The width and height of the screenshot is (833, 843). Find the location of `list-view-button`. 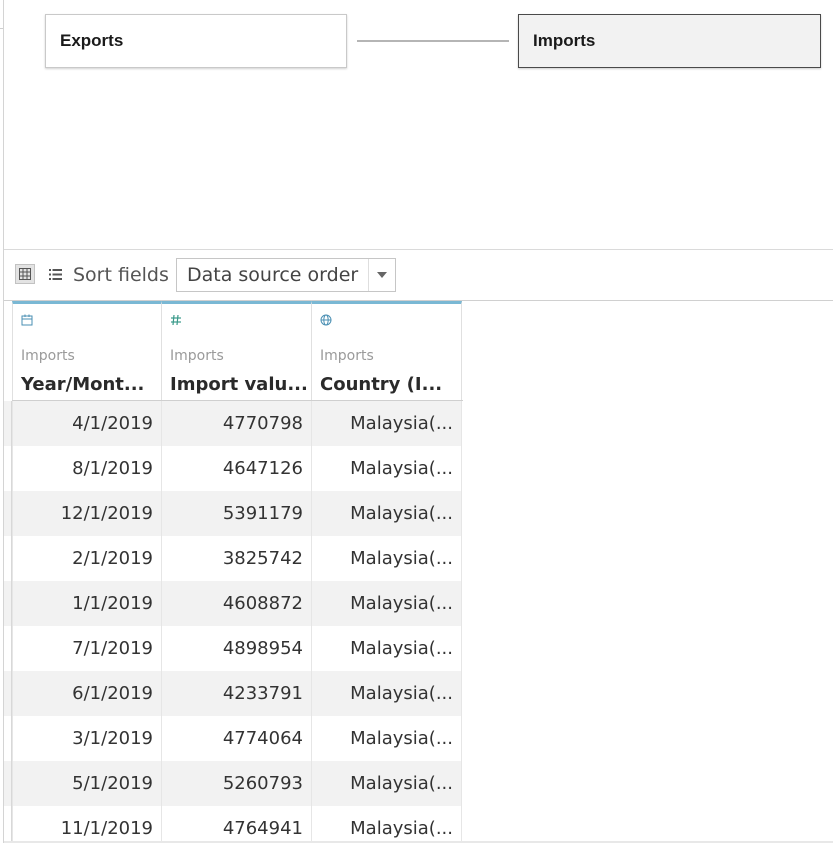

list-view-button is located at coordinates (55, 274).